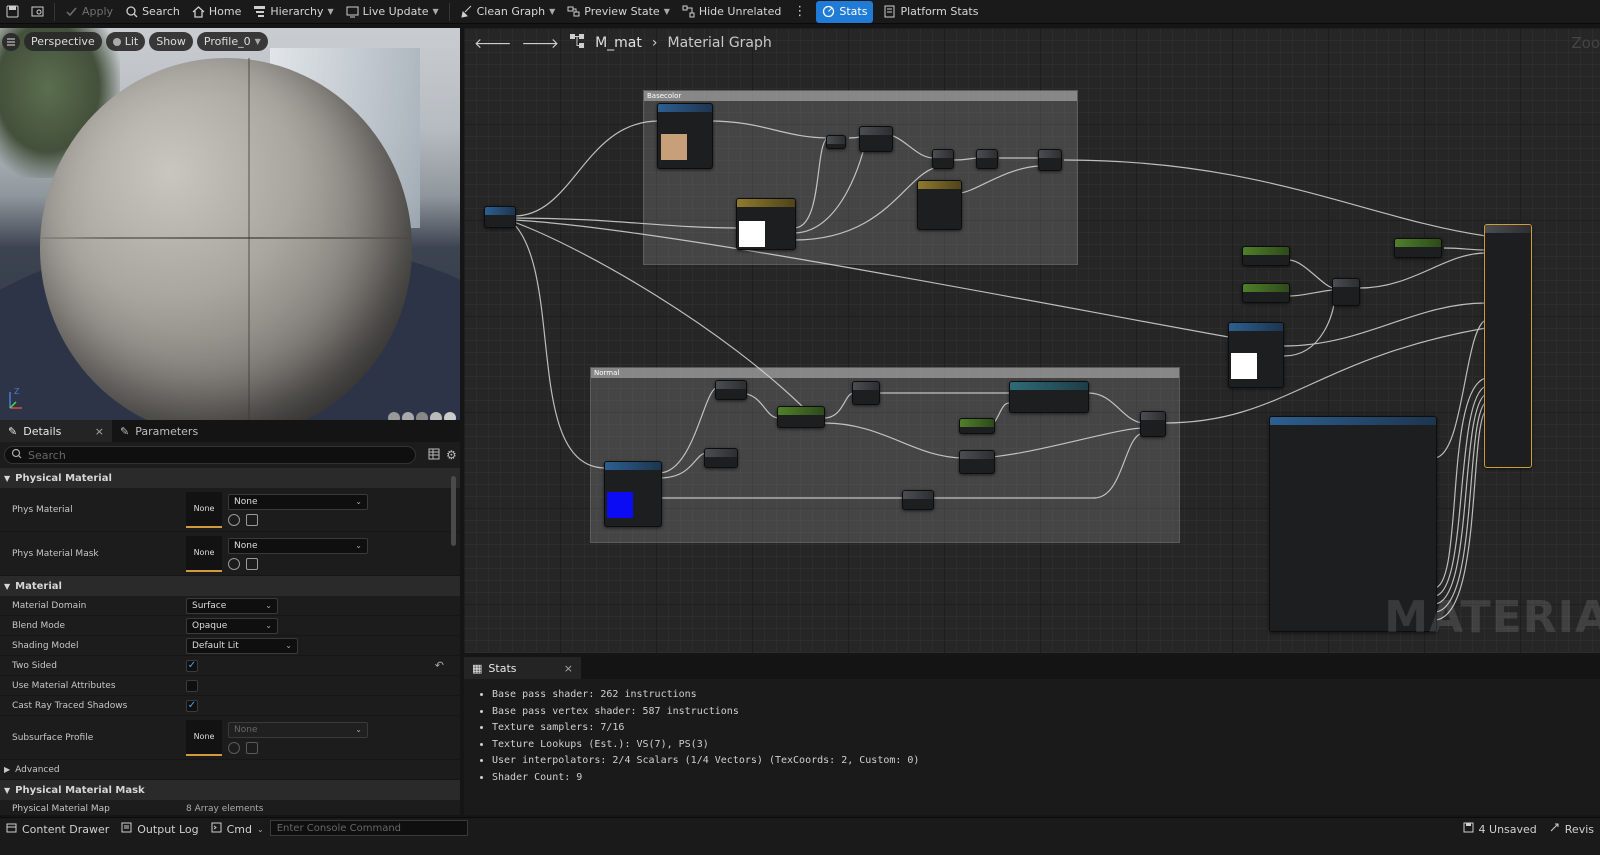  What do you see at coordinates (11, 41) in the screenshot?
I see `viewport-menu-button` at bounding box center [11, 41].